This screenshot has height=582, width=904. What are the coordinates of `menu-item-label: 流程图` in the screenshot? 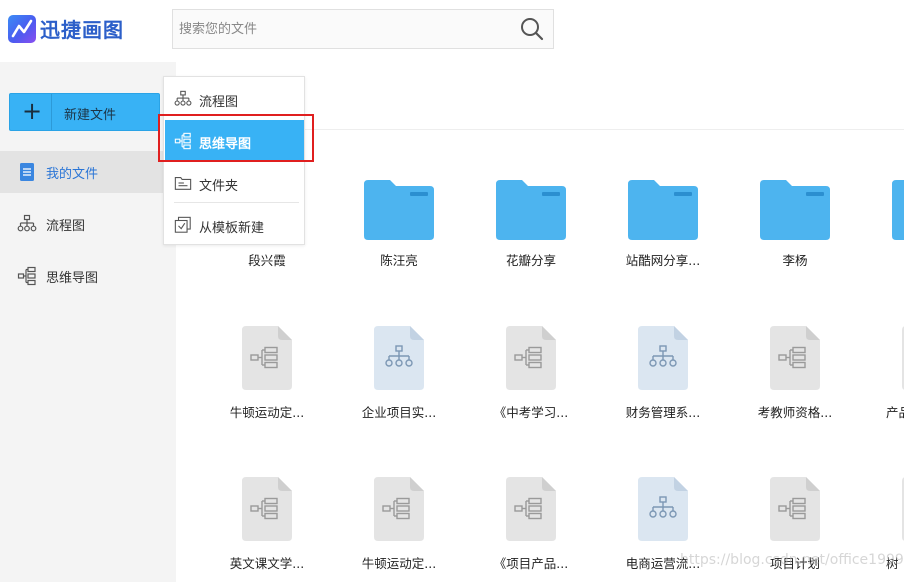 It's located at (219, 102).